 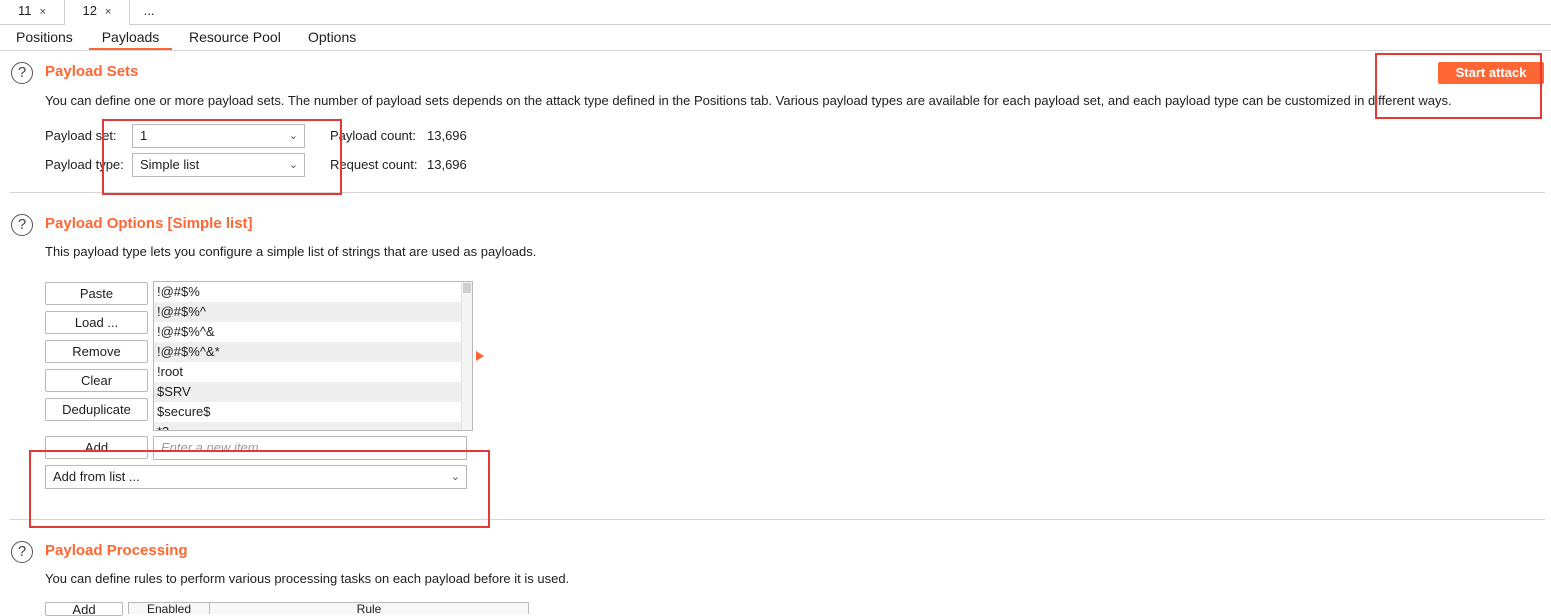 I want to click on list-item: !root, so click(x=308, y=372).